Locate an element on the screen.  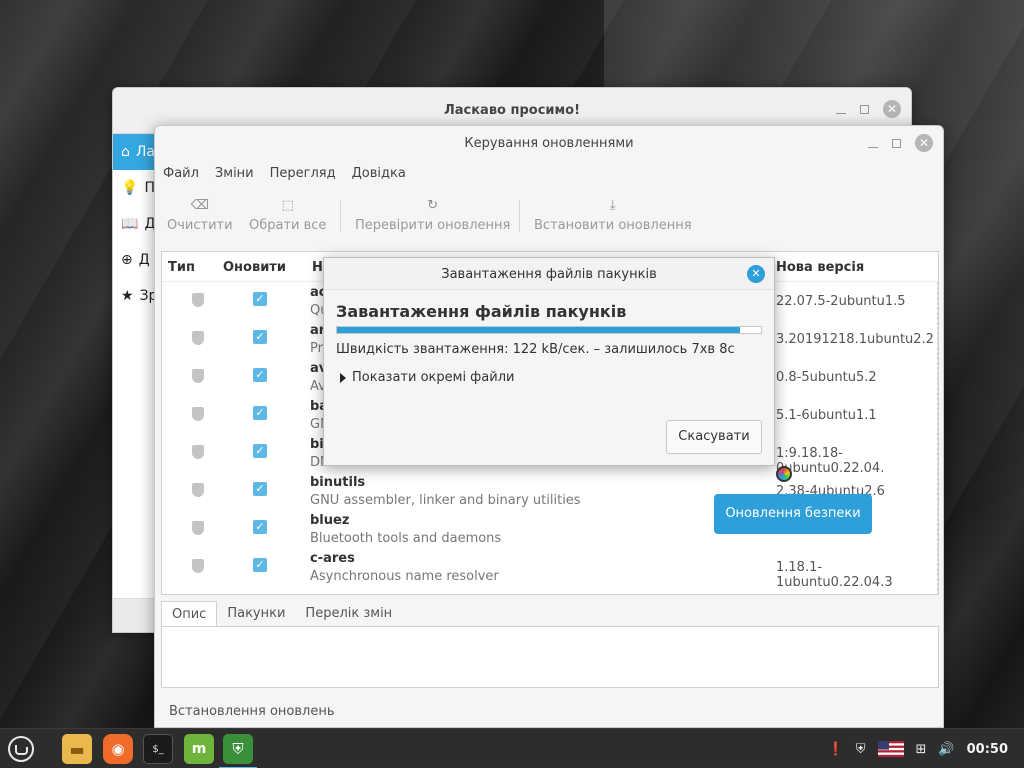
terminal-icon: $_ is located at coordinates (158, 749).